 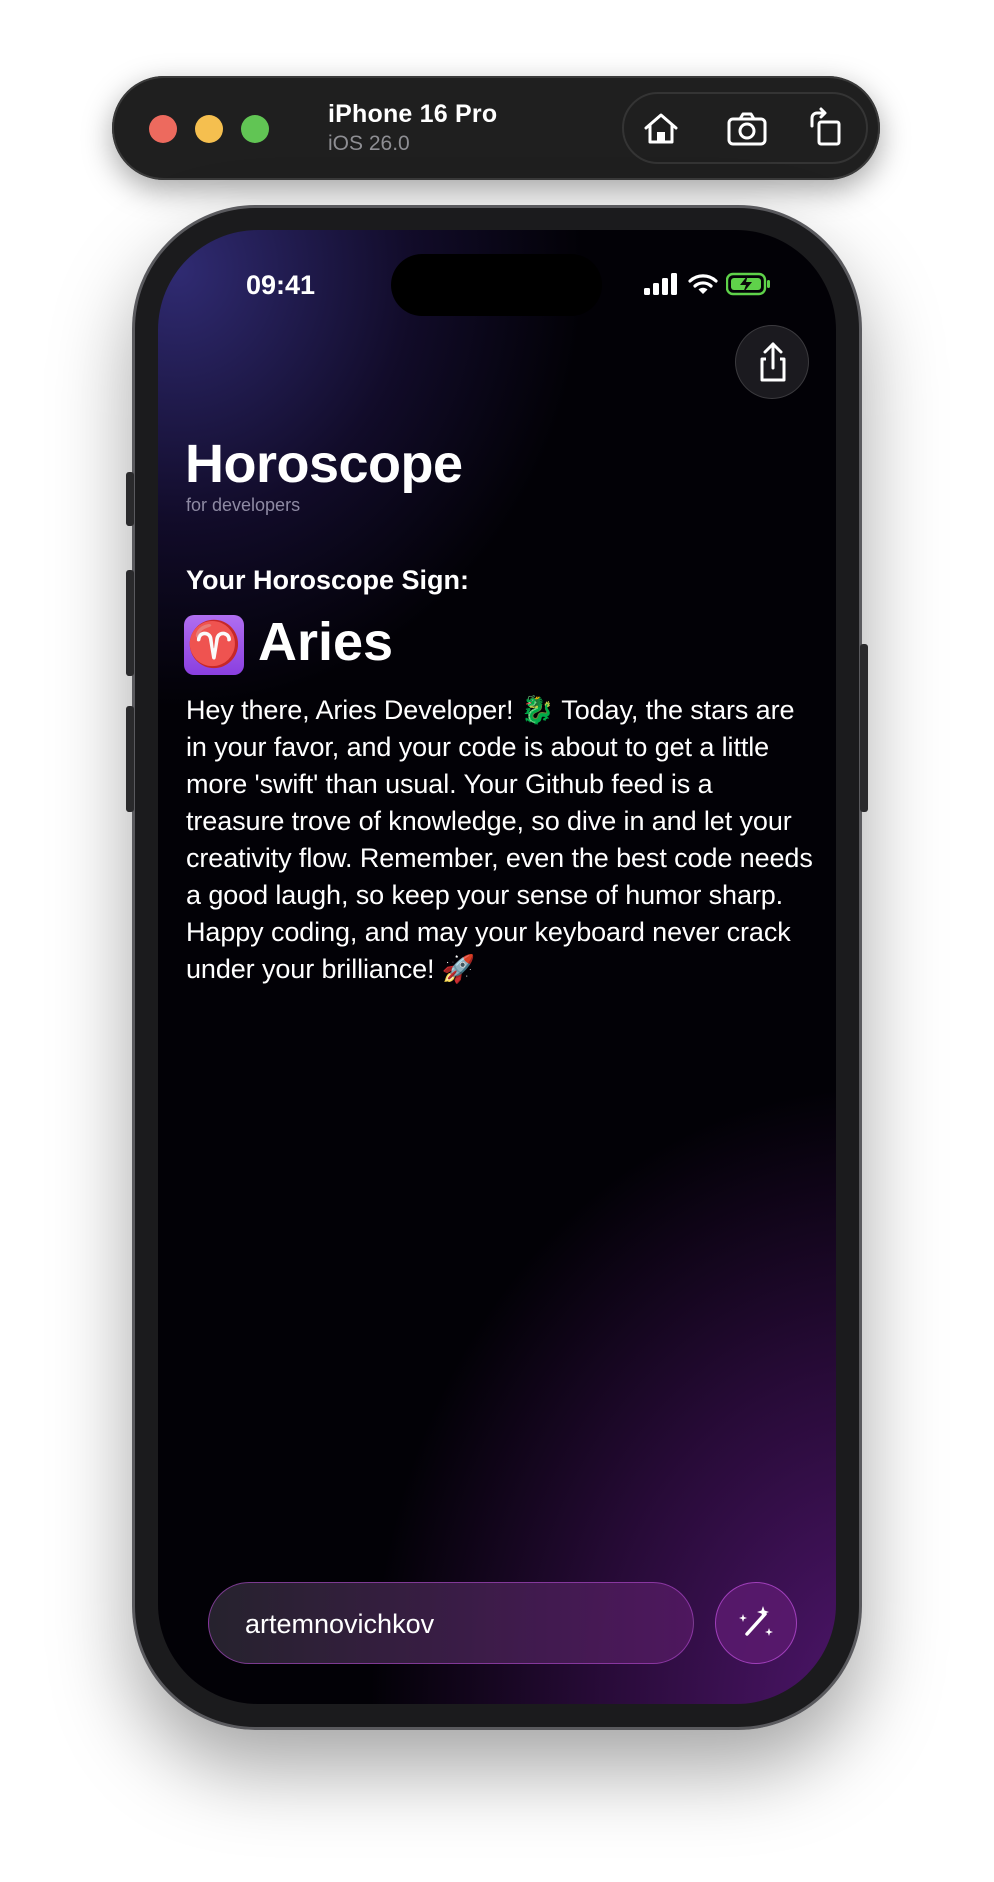 I want to click on simulator-toolbar: iPhone 16 Pro iOS 26.0, so click(x=496, y=128).